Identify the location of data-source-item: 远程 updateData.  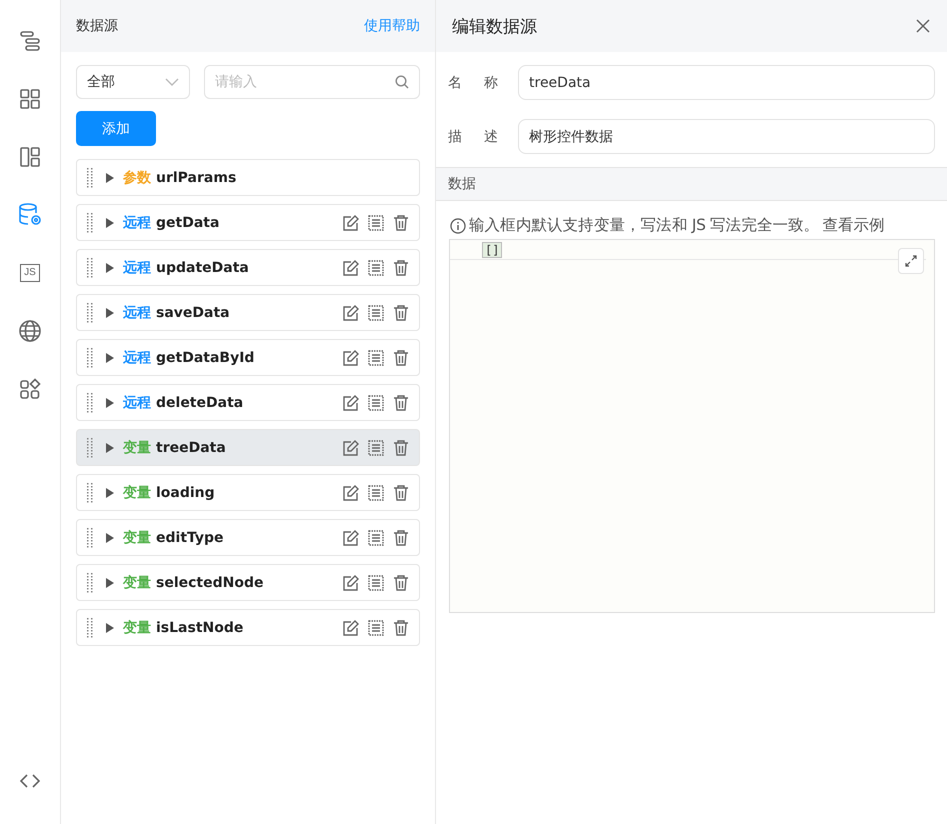
(248, 267).